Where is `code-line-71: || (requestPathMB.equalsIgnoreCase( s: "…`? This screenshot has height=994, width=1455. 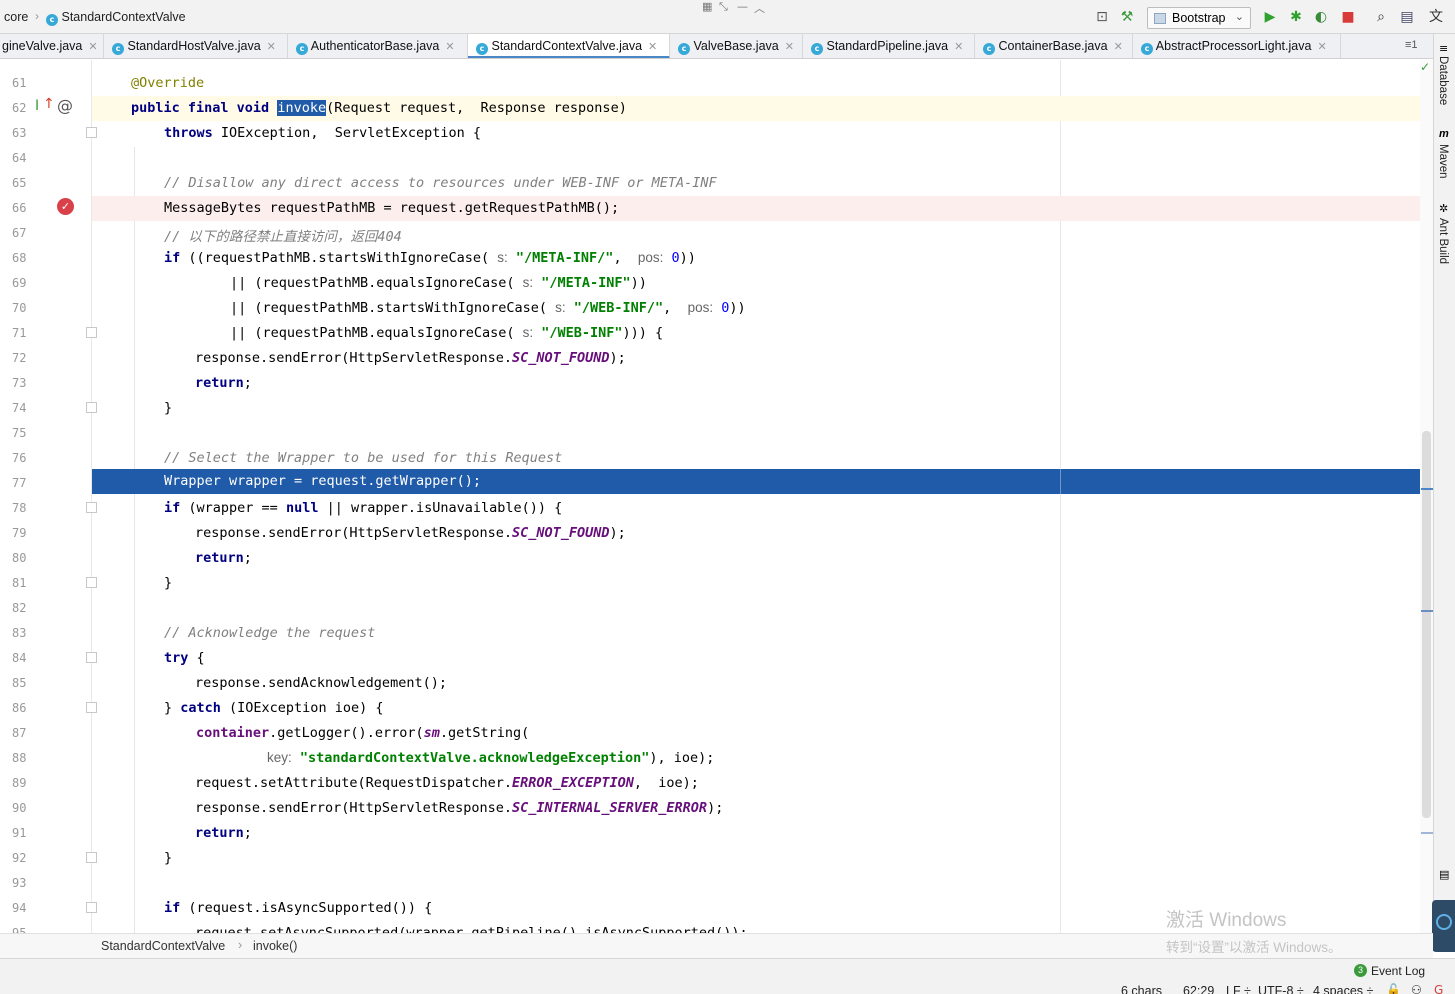 code-line-71: || (requestPathMB.equalsIgnoreCase( s: "… is located at coordinates (762, 333).